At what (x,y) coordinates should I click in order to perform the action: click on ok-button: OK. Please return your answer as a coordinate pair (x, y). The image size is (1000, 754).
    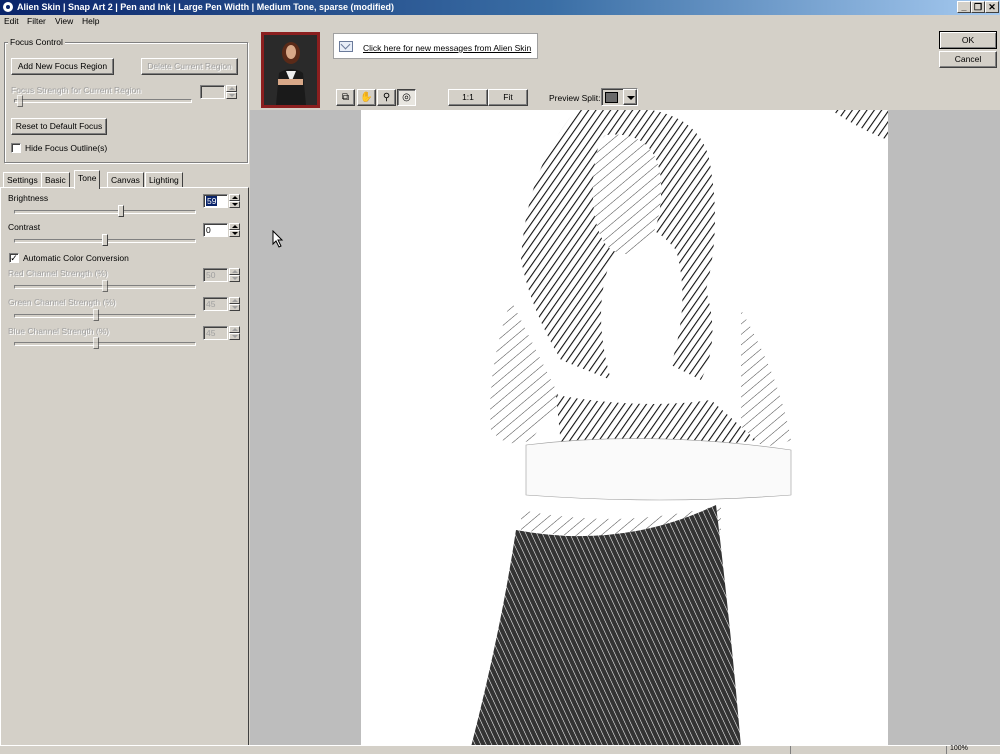
    Looking at the image, I should click on (968, 40).